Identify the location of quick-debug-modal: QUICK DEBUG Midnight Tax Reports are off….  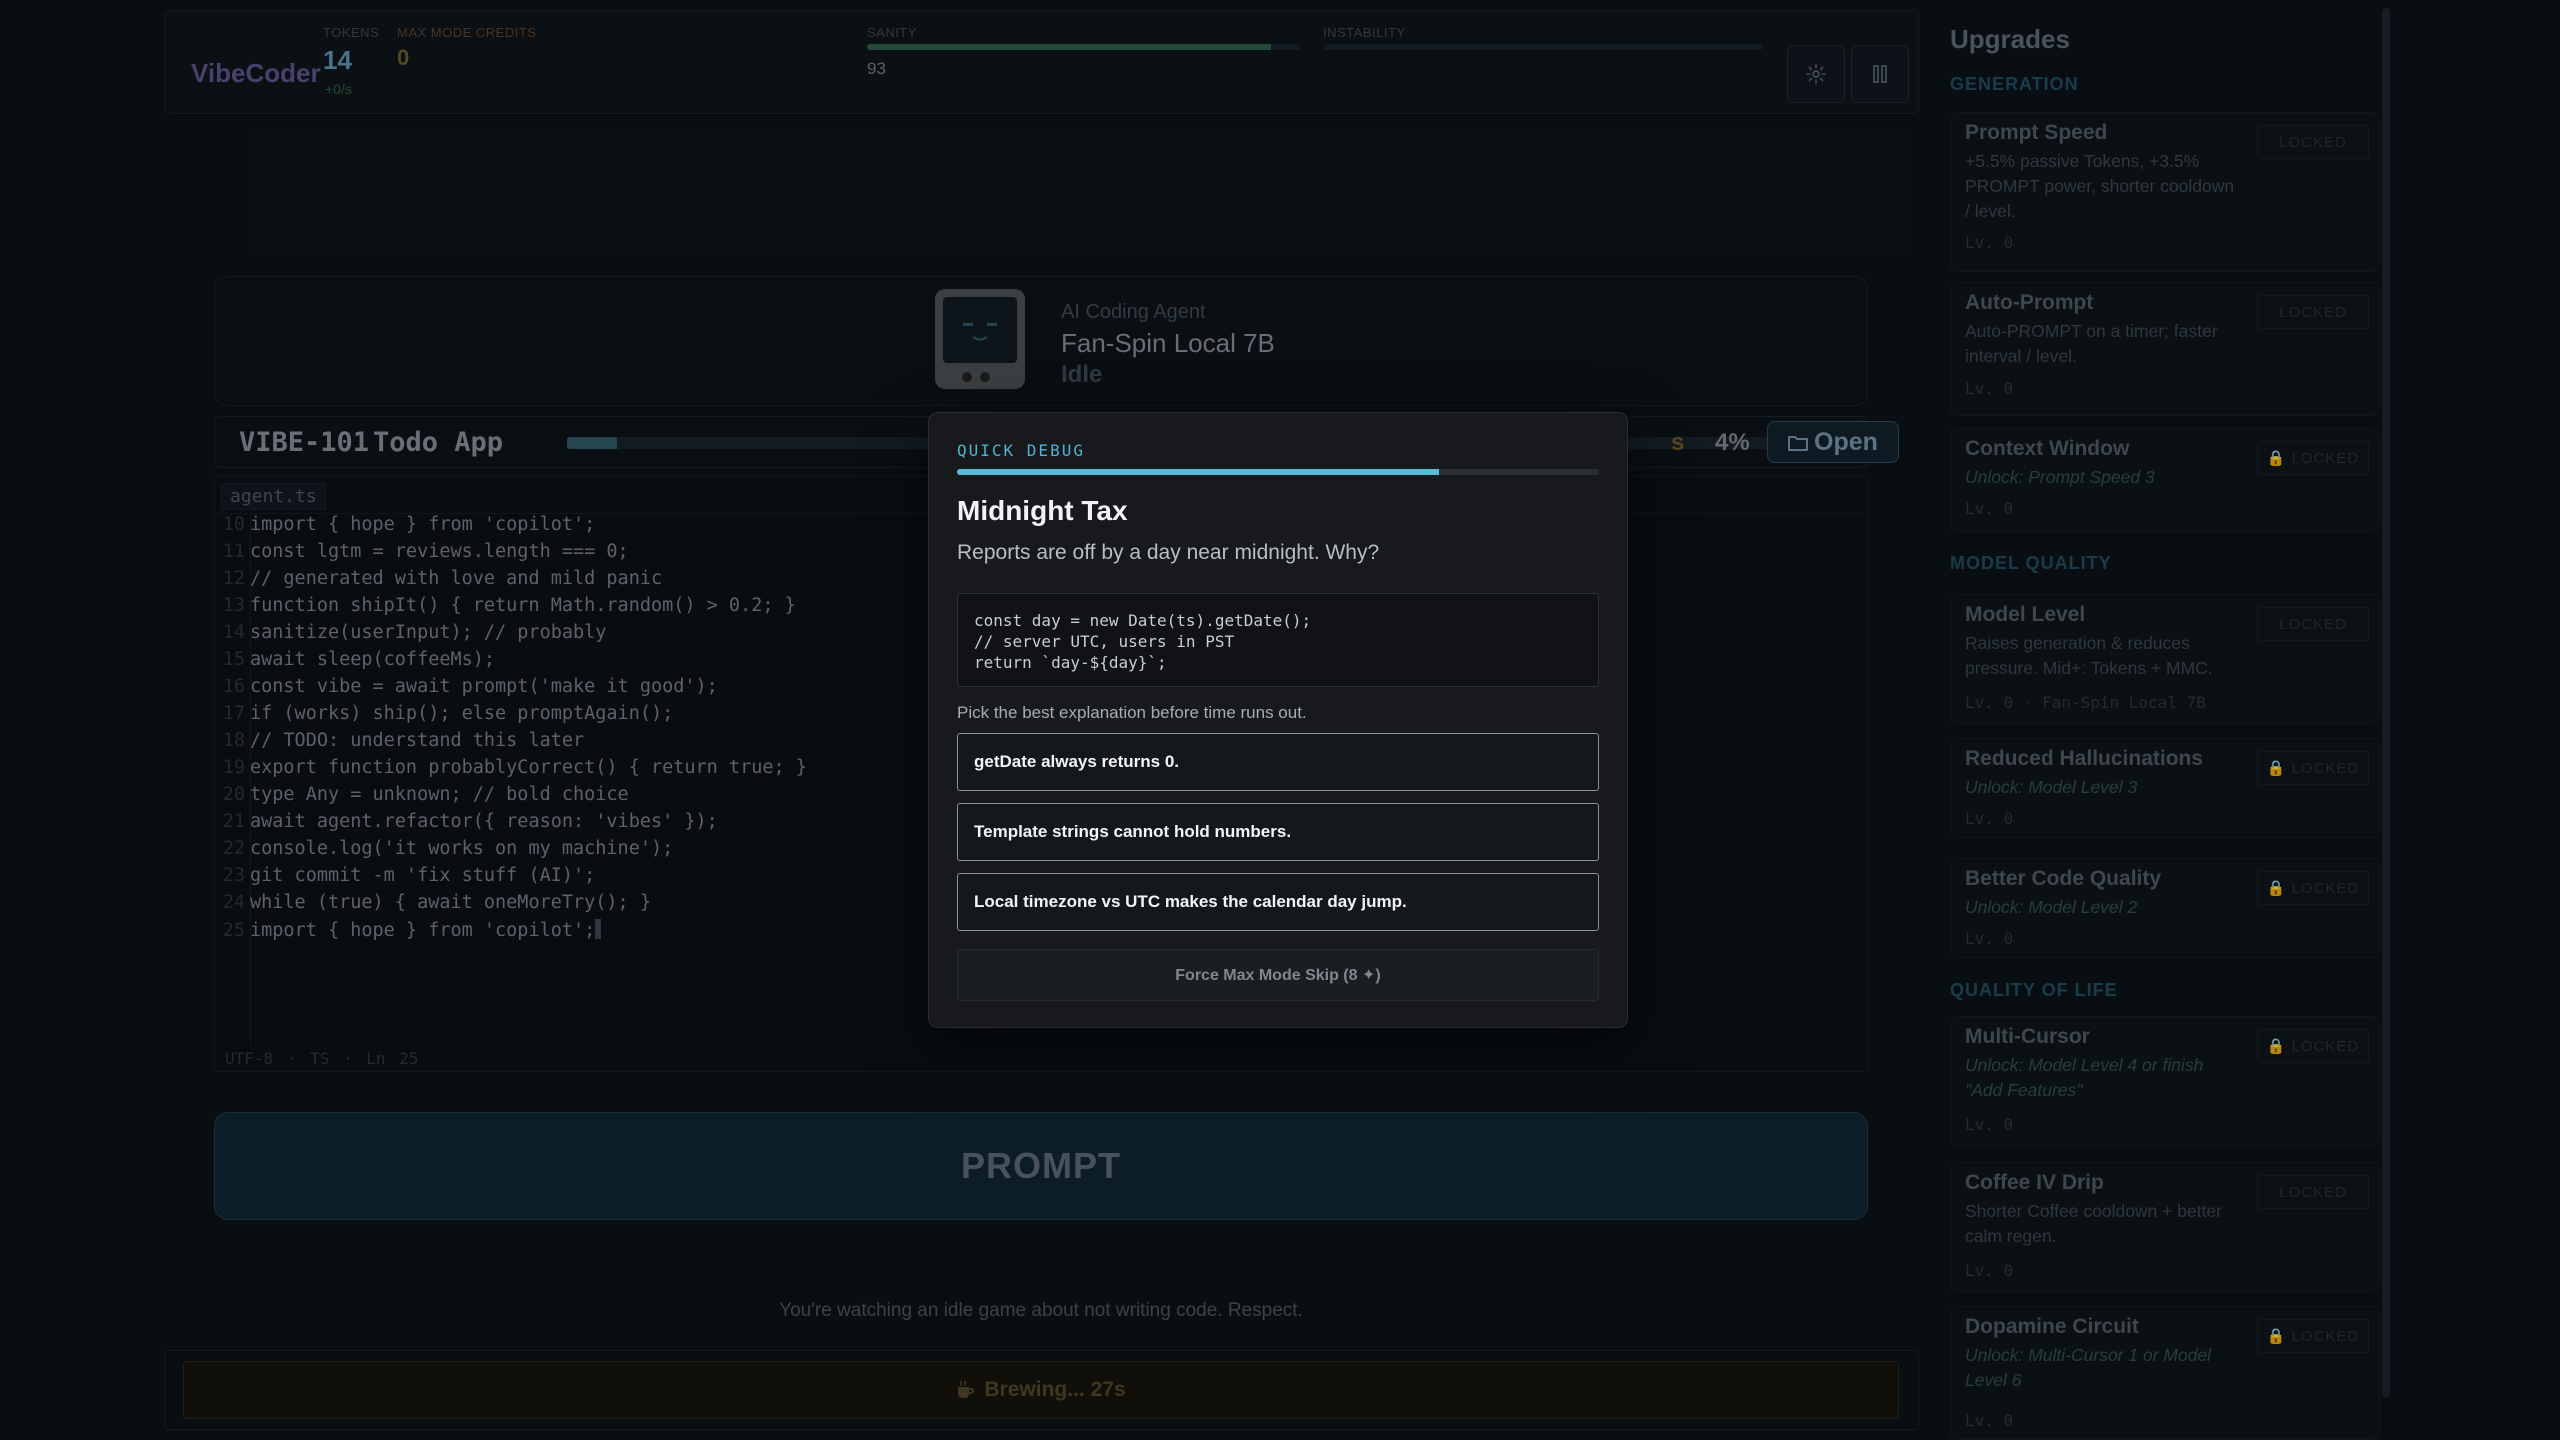
(1278, 720).